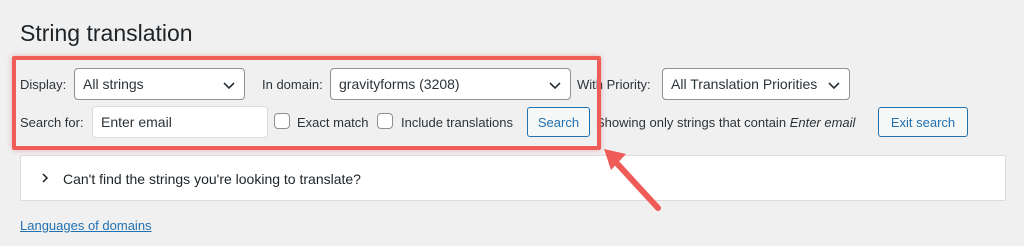  Describe the element at coordinates (292, 84) in the screenshot. I see `domain-label: In domain:` at that location.